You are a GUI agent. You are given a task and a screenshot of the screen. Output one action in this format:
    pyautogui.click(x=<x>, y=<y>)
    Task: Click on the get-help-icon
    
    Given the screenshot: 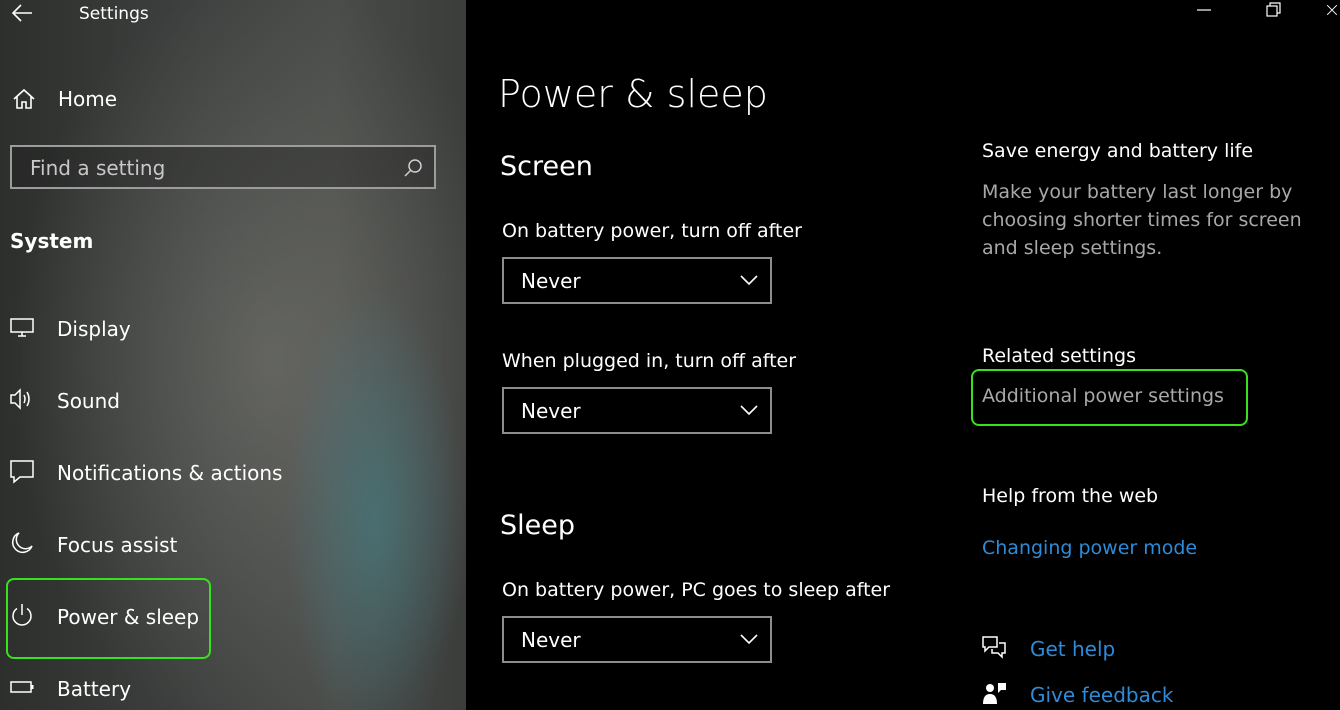 What is the action you would take?
    pyautogui.click(x=994, y=647)
    